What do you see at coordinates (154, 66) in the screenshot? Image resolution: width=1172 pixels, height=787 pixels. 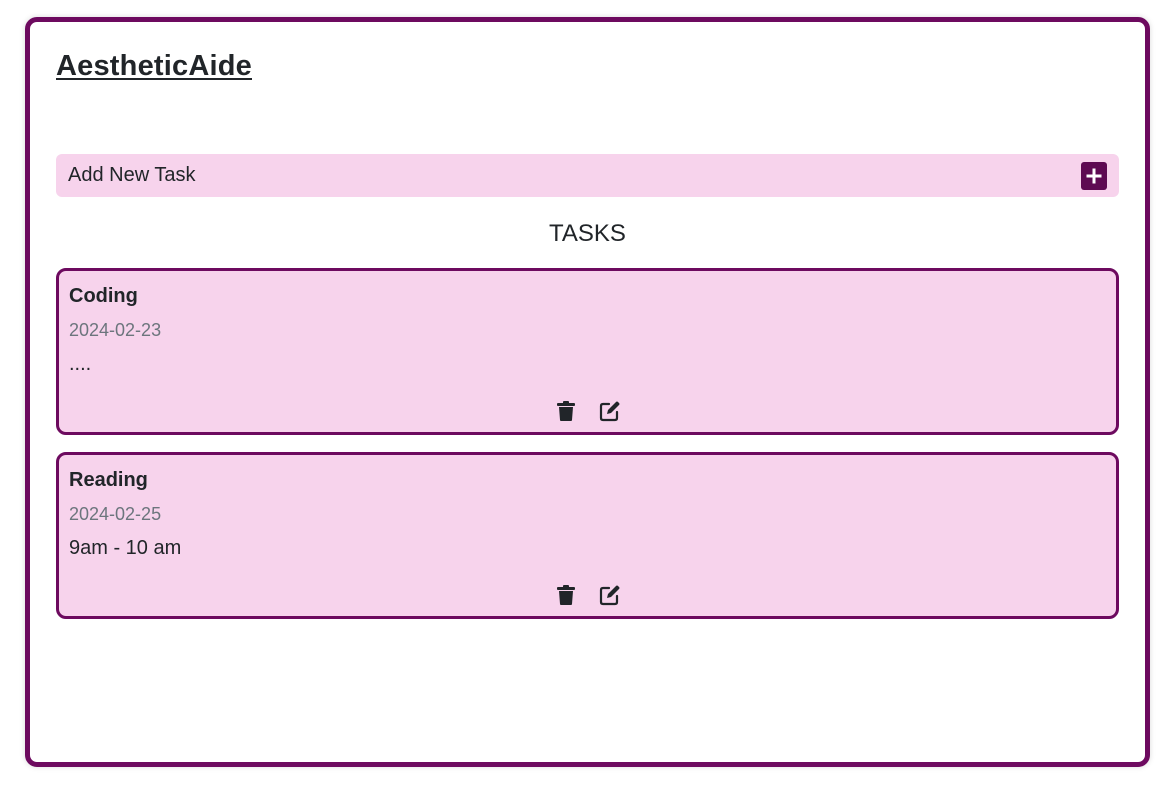 I see `app-title: AestheticAide` at bounding box center [154, 66].